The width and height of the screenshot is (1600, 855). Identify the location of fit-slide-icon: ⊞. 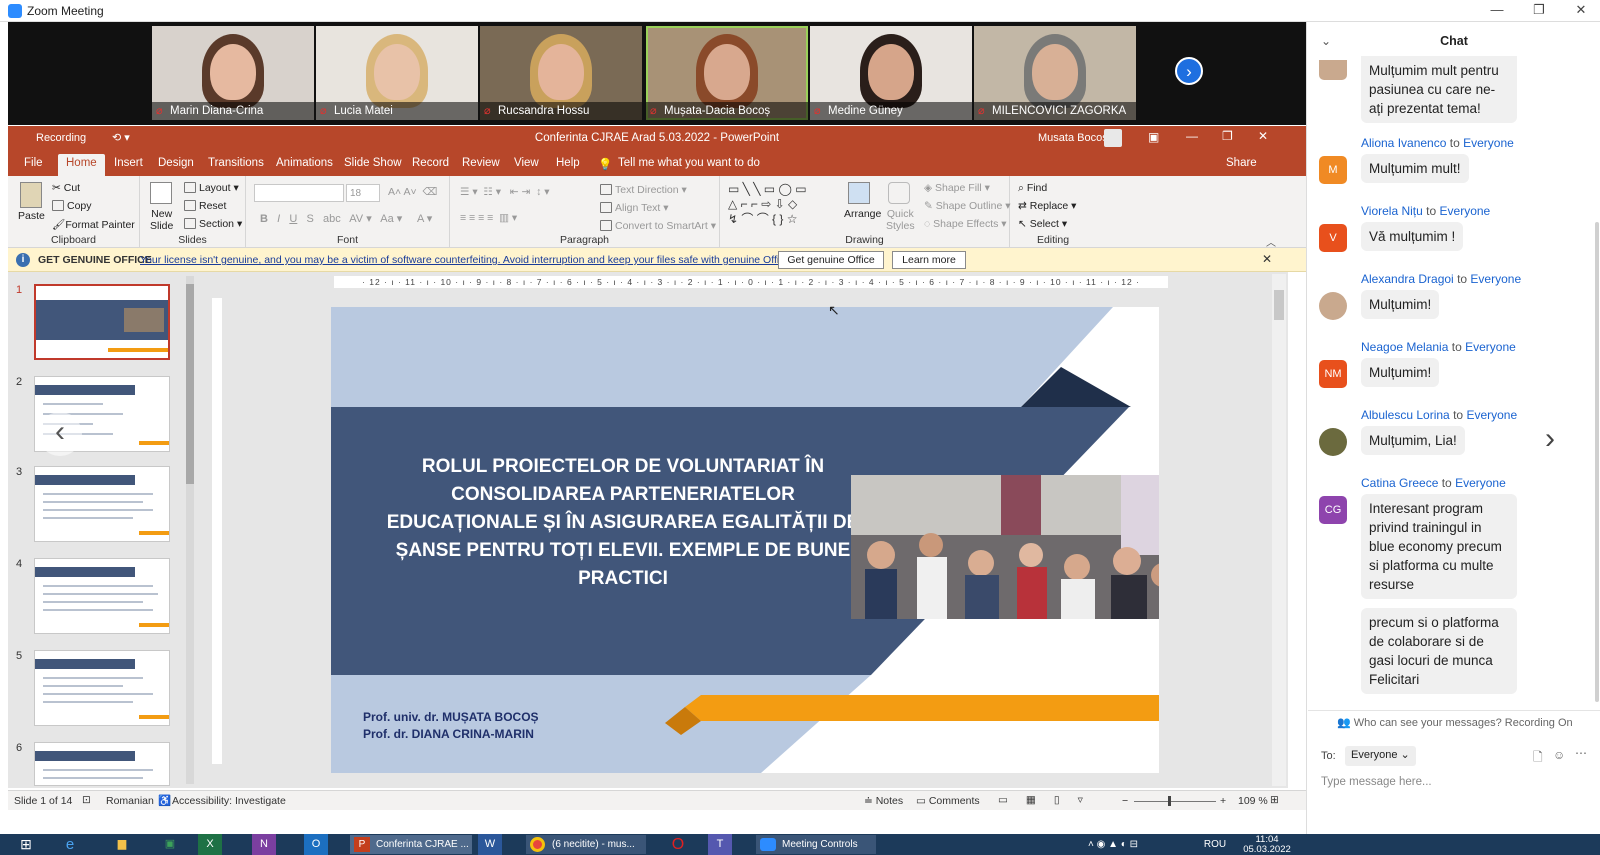
(1274, 800).